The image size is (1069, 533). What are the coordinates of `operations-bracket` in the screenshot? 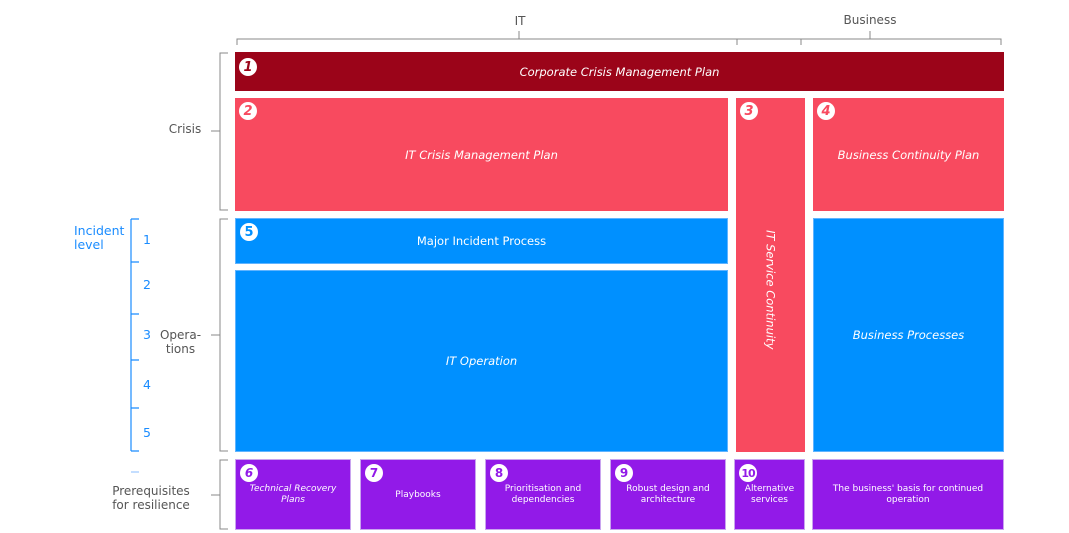 It's located at (219, 335).